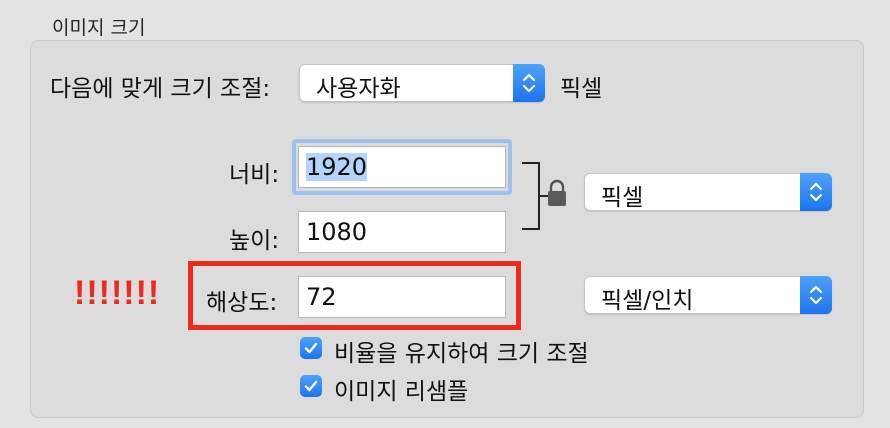  What do you see at coordinates (254, 241) in the screenshot?
I see `height-label: 높이:` at bounding box center [254, 241].